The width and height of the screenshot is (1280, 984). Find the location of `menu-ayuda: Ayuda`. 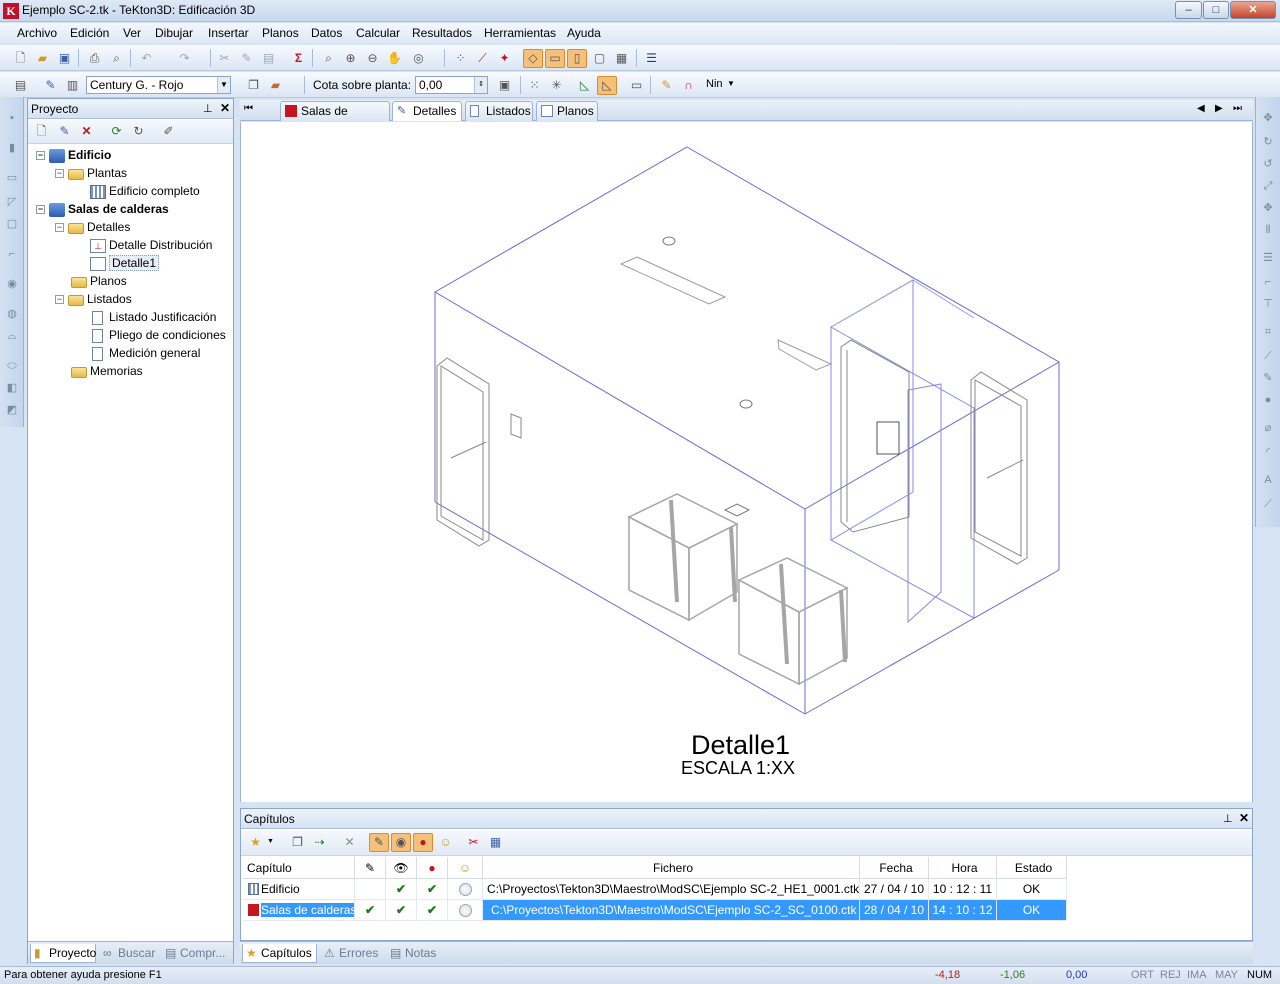

menu-ayuda: Ayuda is located at coordinates (584, 33).